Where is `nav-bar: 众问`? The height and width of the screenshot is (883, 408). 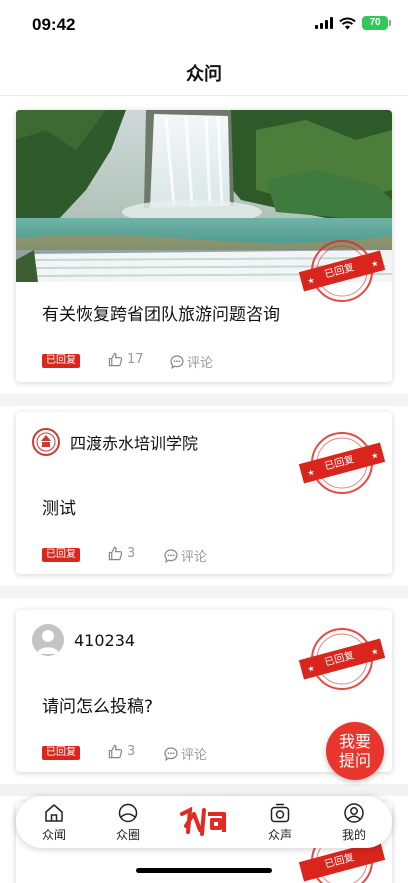 nav-bar: 众问 is located at coordinates (204, 73).